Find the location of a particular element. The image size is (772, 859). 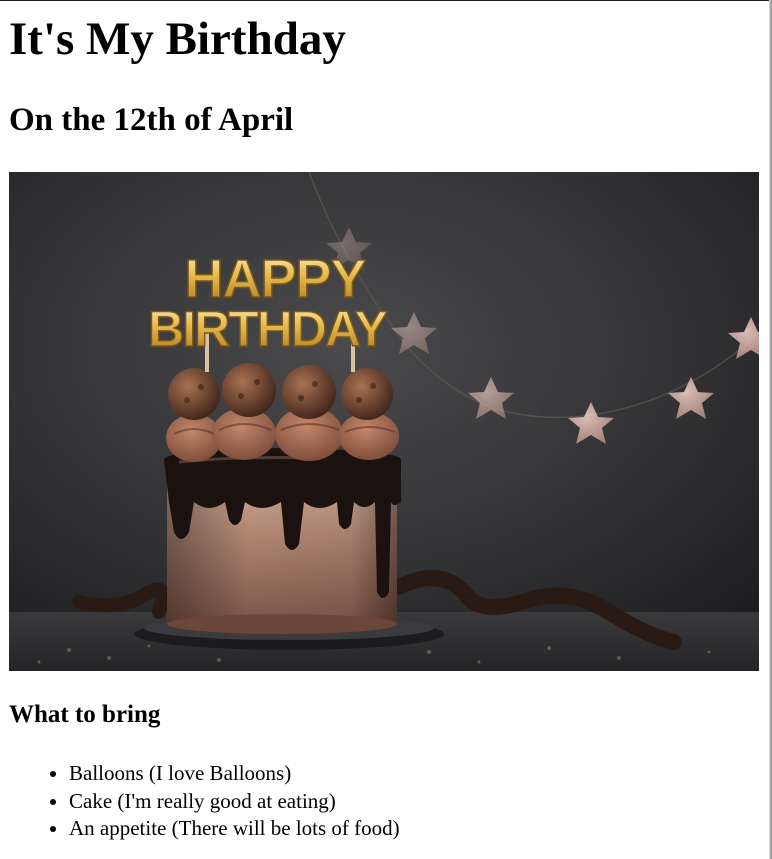

page-subtitle: On the 12th of April is located at coordinates (151, 120).